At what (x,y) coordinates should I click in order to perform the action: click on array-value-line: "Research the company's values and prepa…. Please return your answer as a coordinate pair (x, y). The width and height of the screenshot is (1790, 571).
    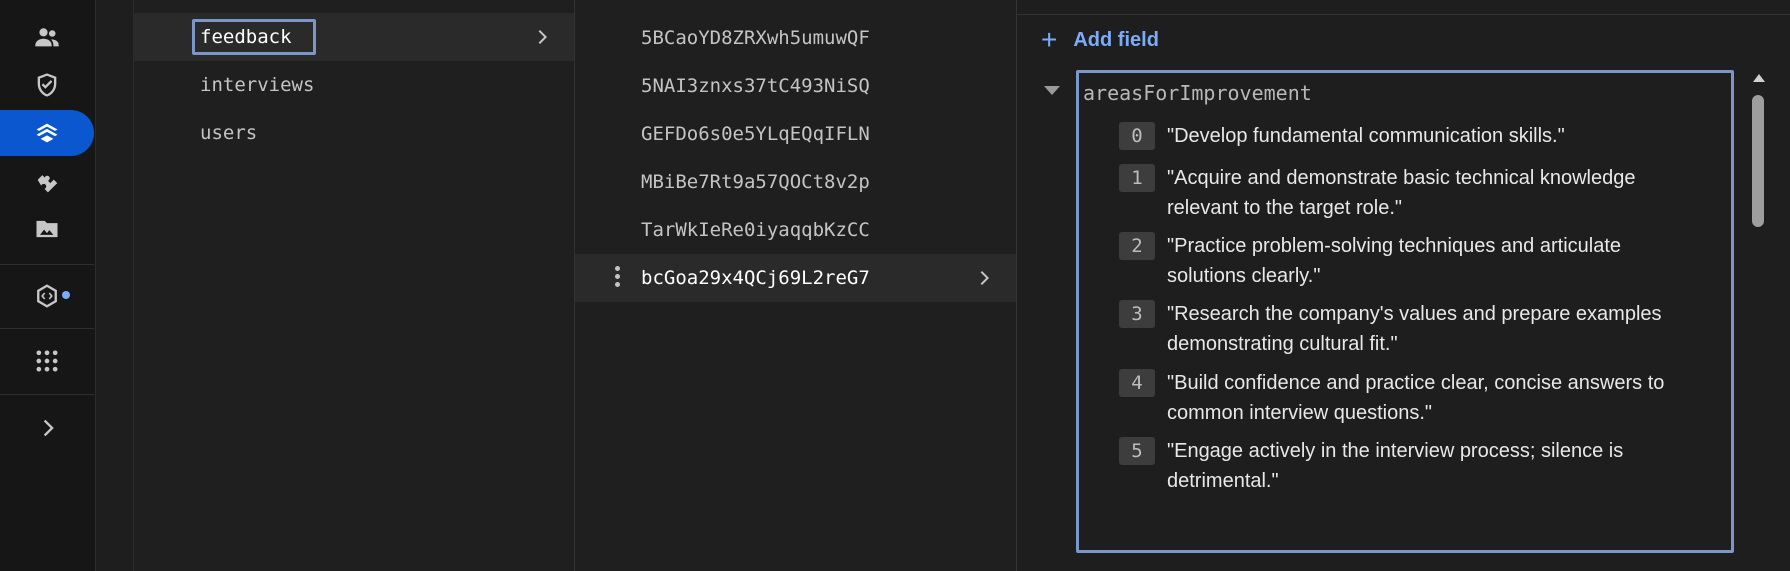
    Looking at the image, I should click on (1414, 314).